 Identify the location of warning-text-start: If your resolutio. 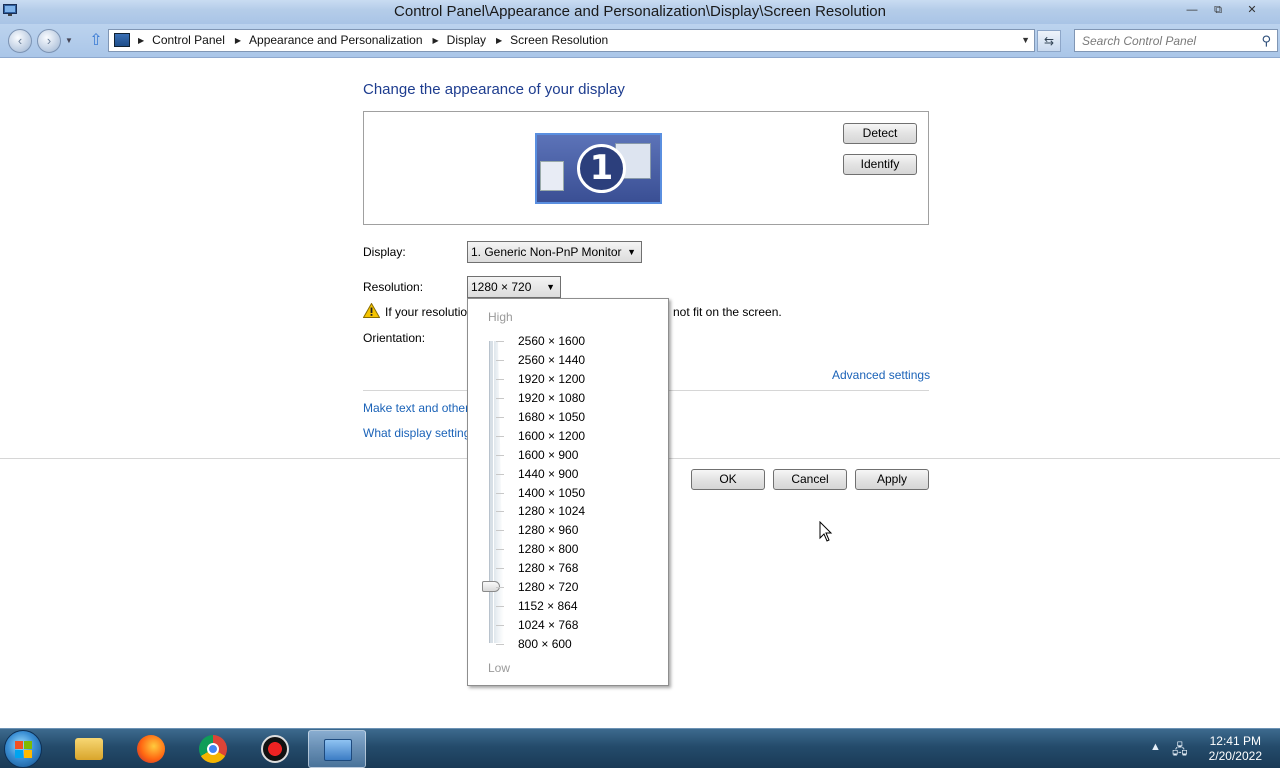
(426, 312).